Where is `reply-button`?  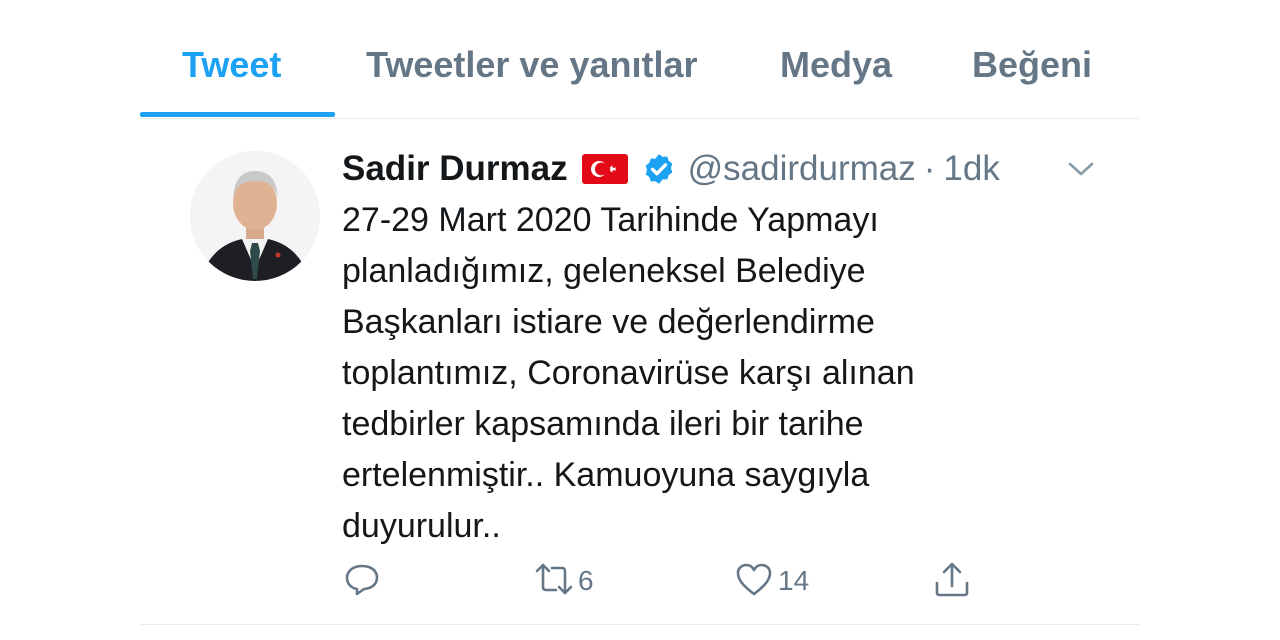
reply-button is located at coordinates (362, 581).